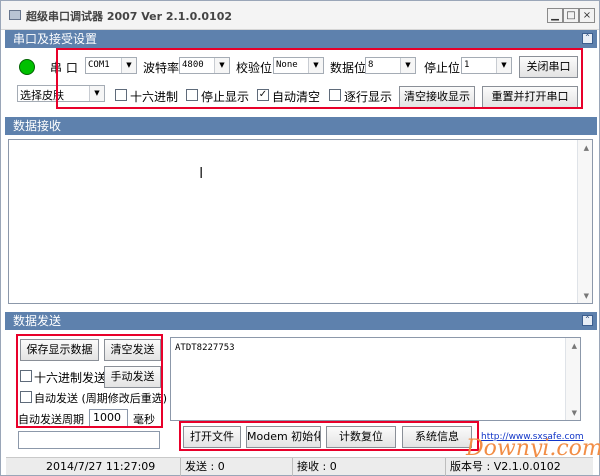  Describe the element at coordinates (301, 39) in the screenshot. I see `serial-settings-header: 串口及接受设置 ⌃` at that location.